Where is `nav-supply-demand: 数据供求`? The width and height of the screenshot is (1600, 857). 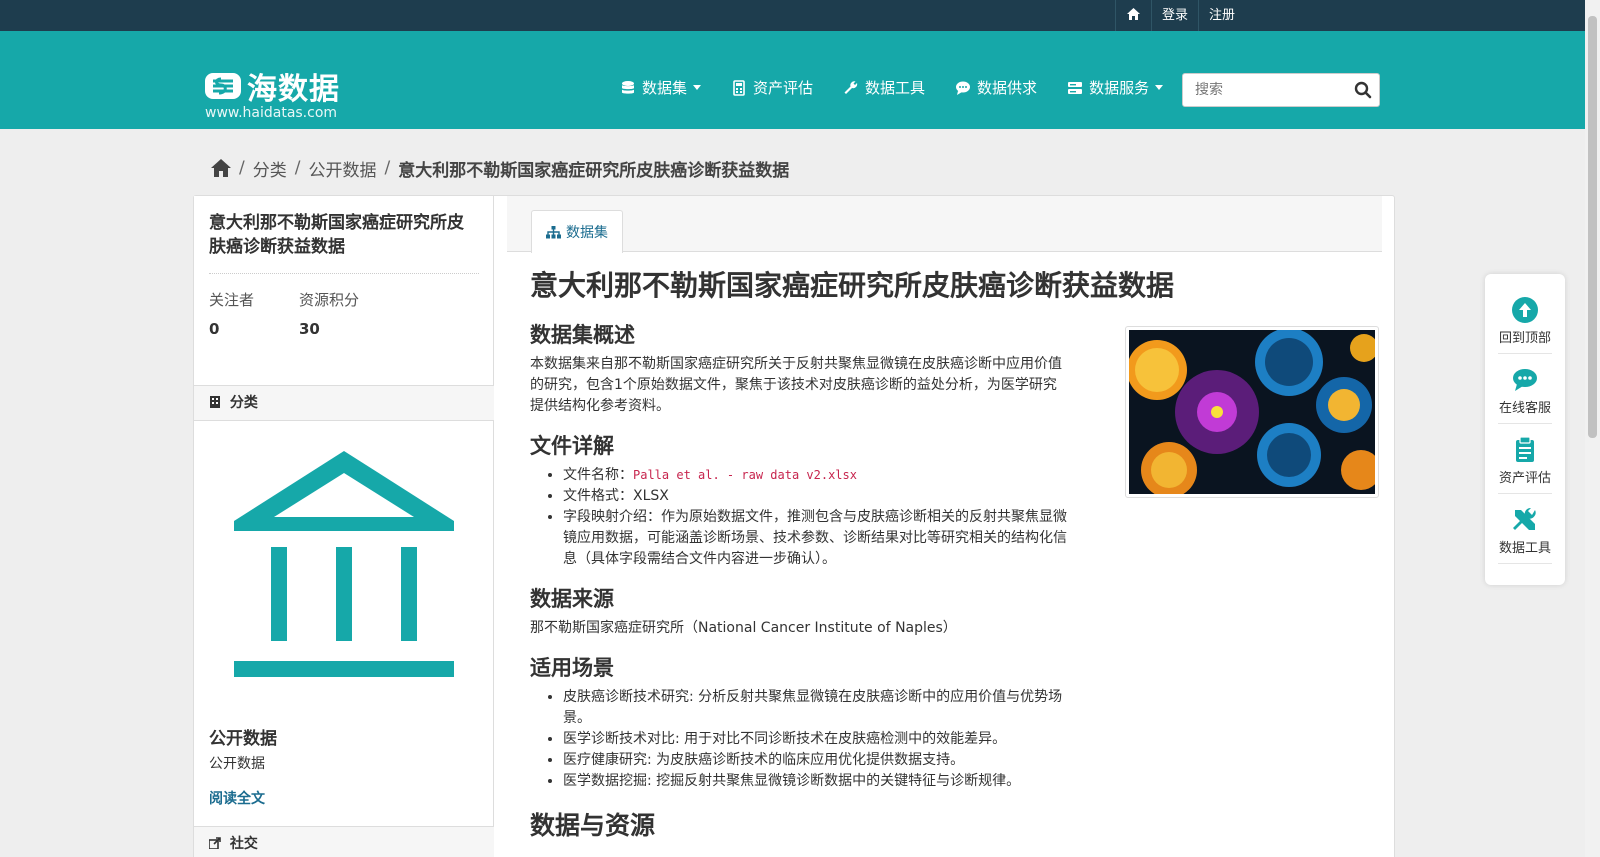
nav-supply-demand: 数据供求 is located at coordinates (996, 87).